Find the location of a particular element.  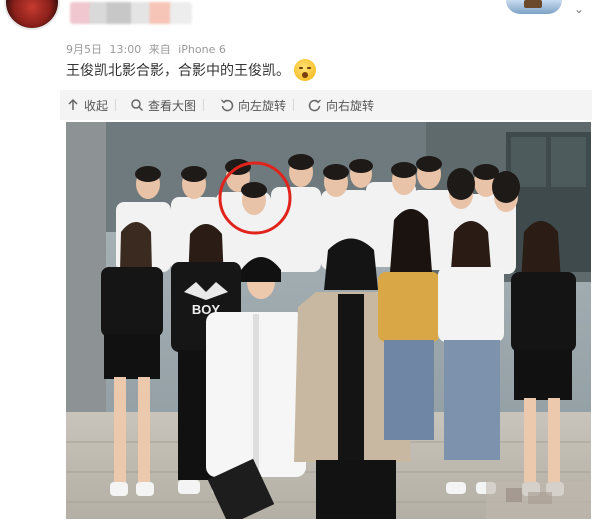

view-large-image-button: 查看大图 is located at coordinates (167, 105).